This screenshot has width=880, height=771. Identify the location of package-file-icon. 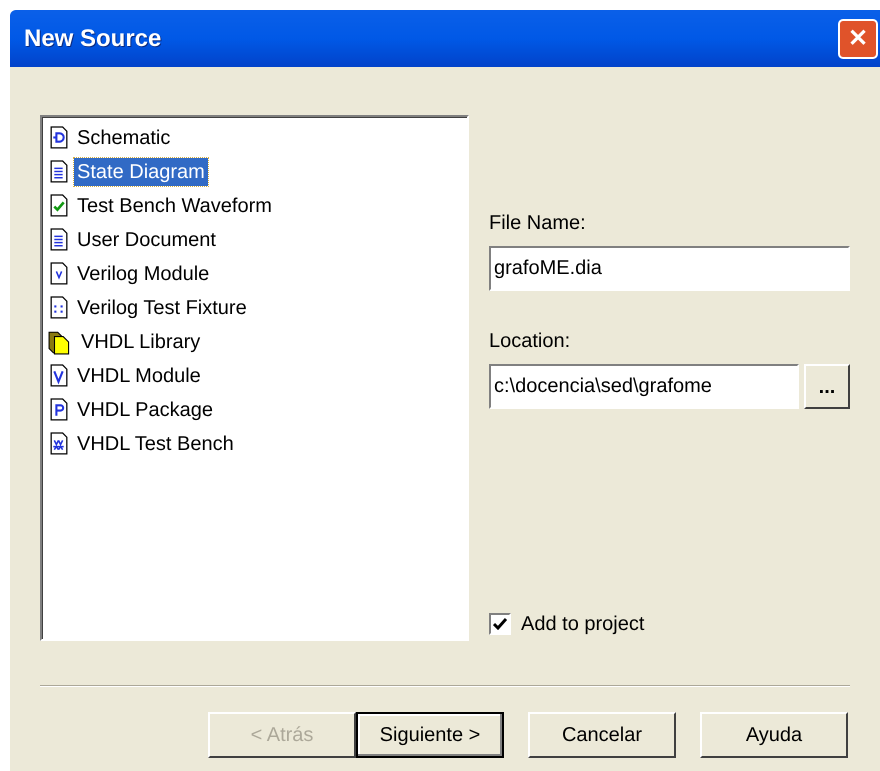
(59, 410).